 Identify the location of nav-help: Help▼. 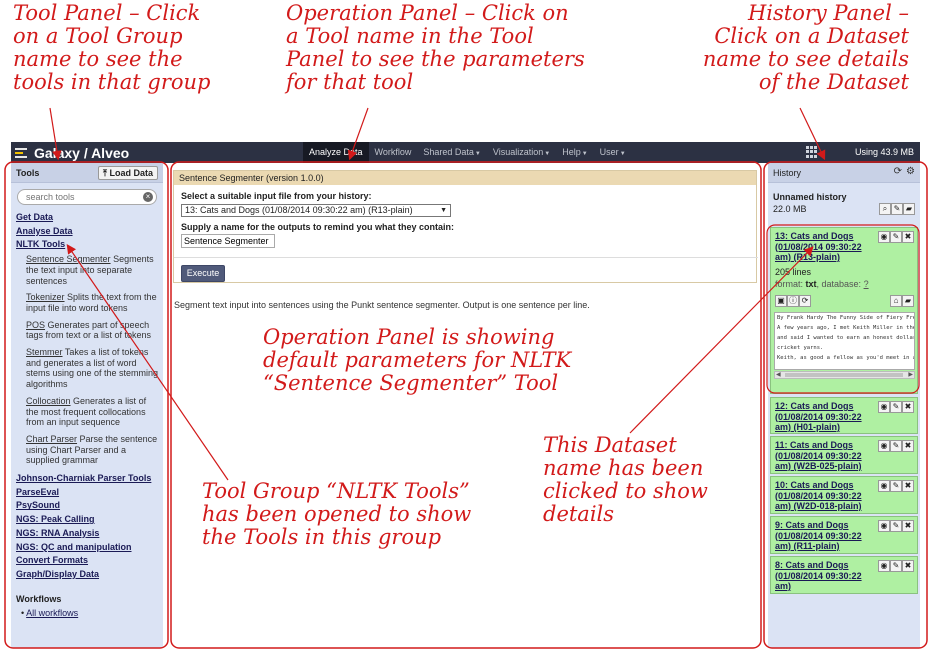
(574, 152).